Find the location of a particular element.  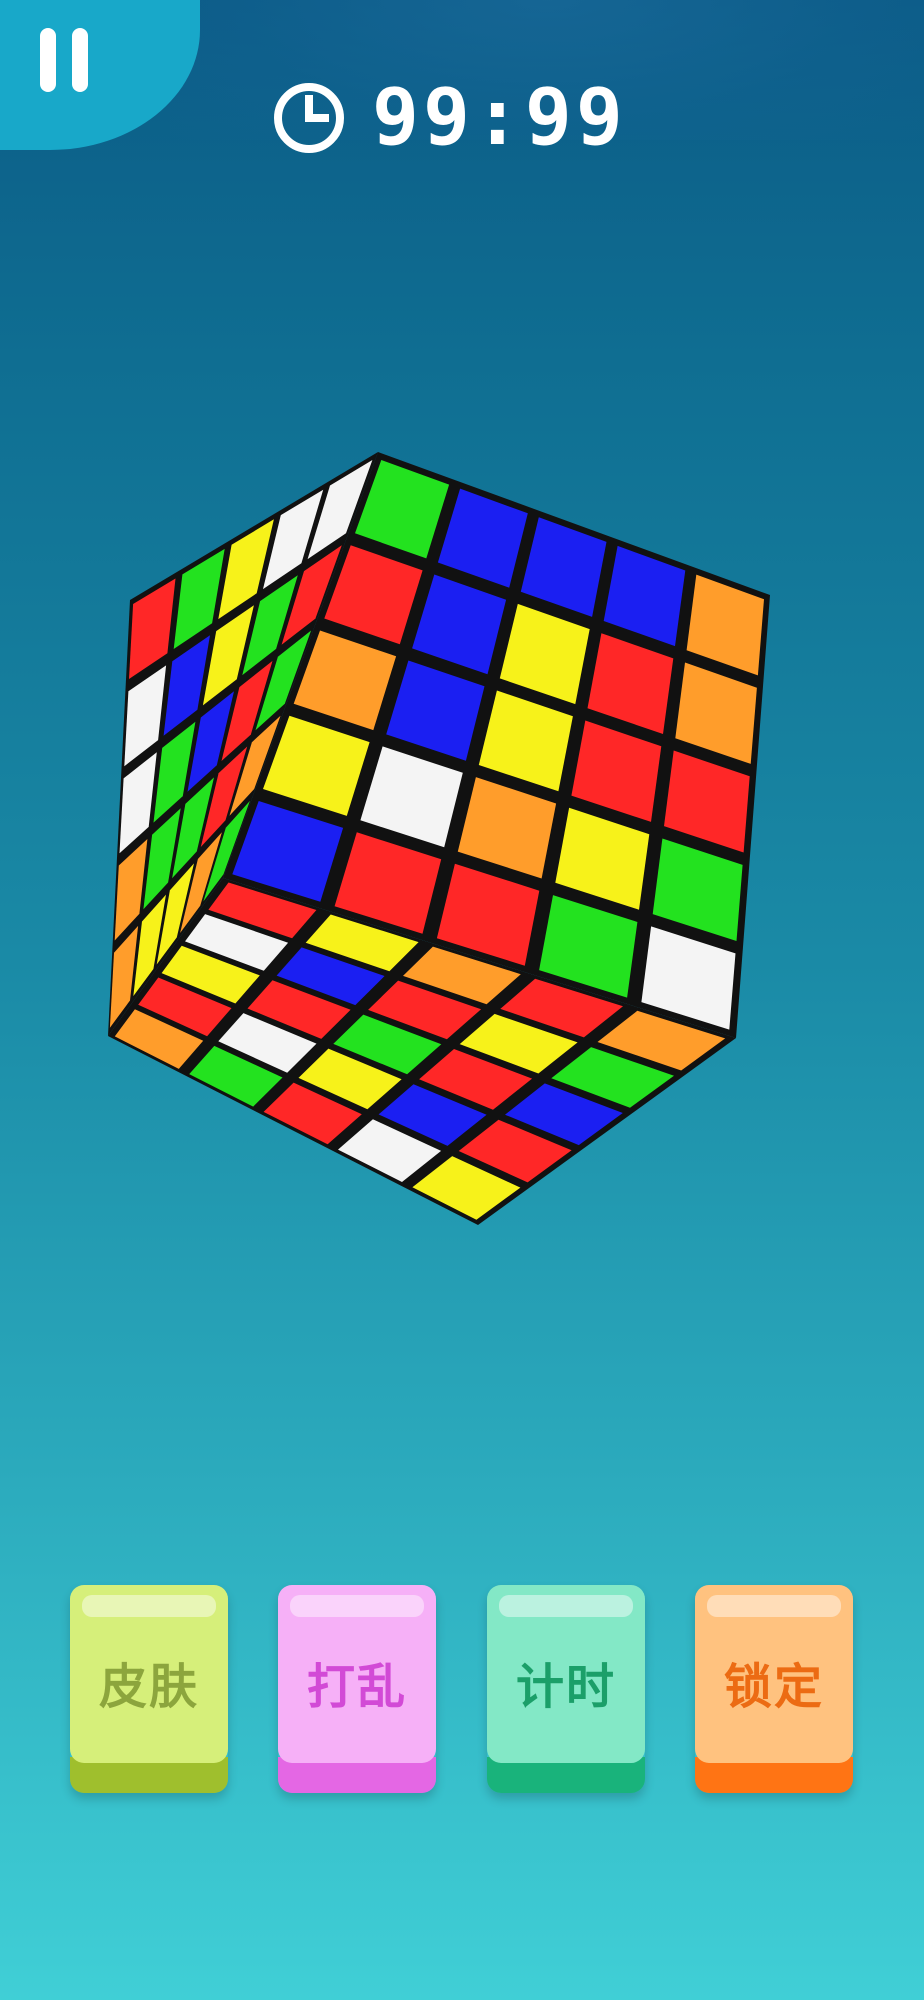

skin-button: 皮肤 is located at coordinates (149, 1689).